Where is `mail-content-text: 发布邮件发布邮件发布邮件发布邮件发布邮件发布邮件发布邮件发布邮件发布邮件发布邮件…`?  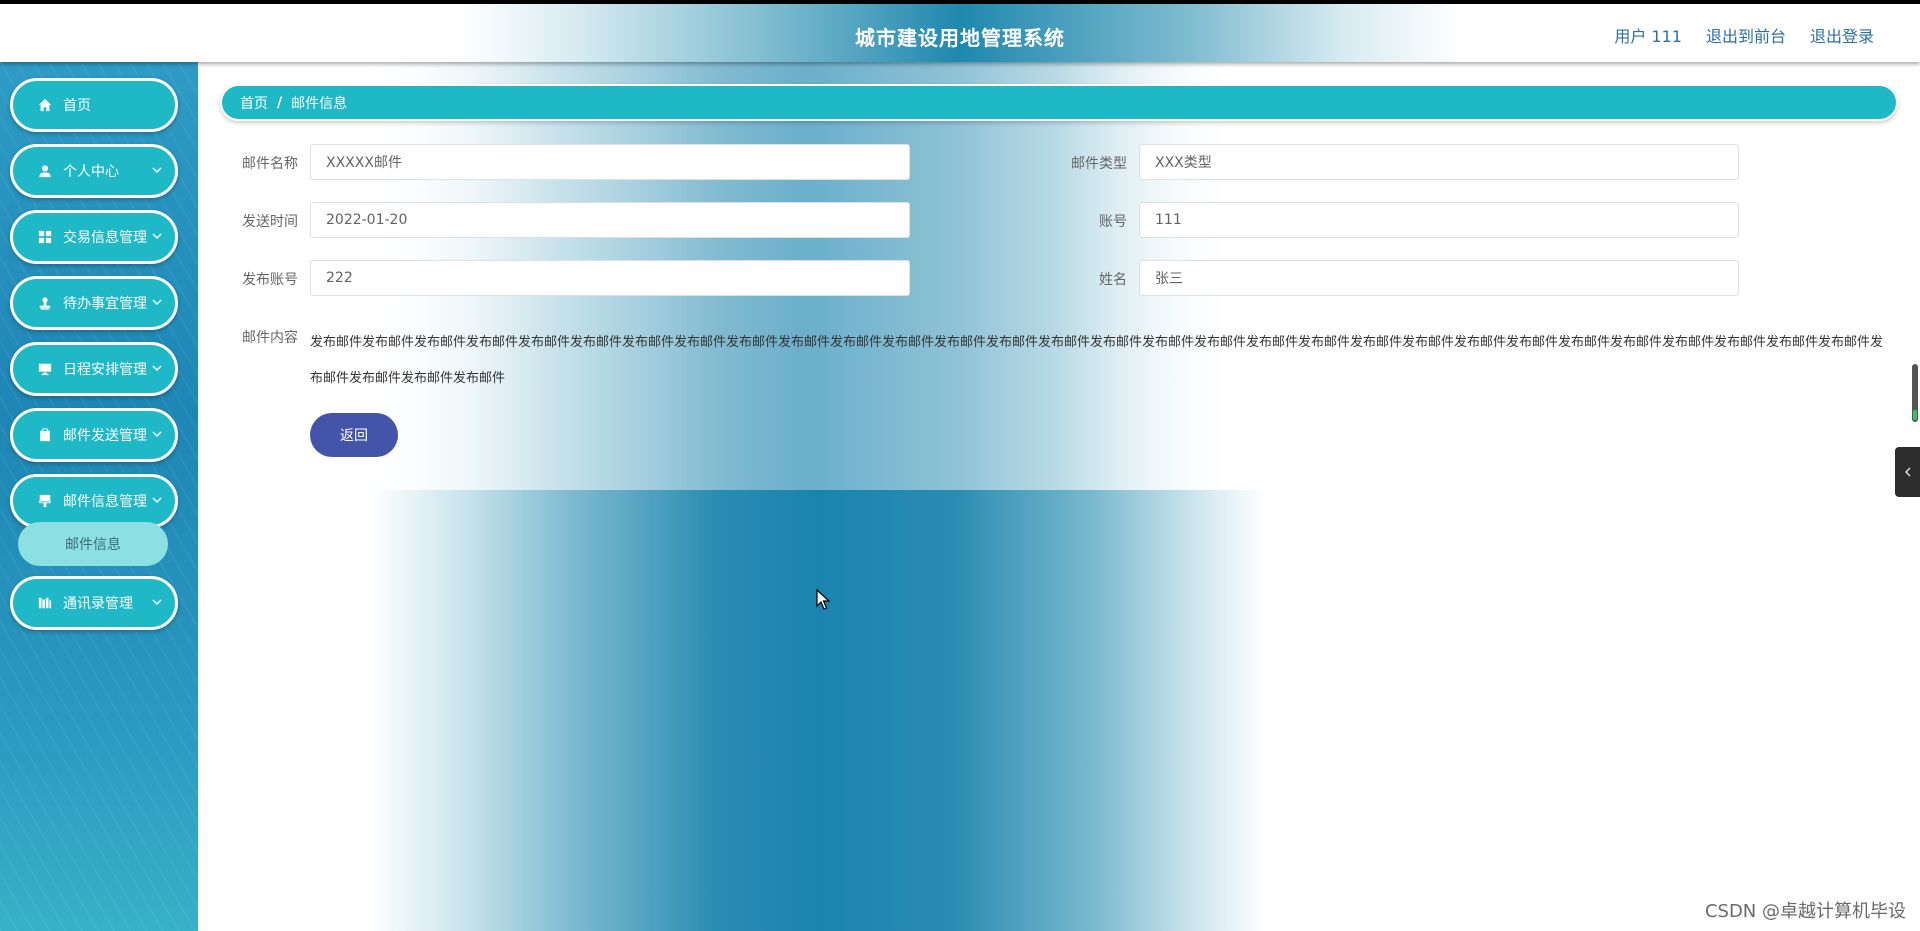 mail-content-text: 发布邮件发布邮件发布邮件发布邮件发布邮件发布邮件发布邮件发布邮件发布邮件发布邮件… is located at coordinates (1097, 360).